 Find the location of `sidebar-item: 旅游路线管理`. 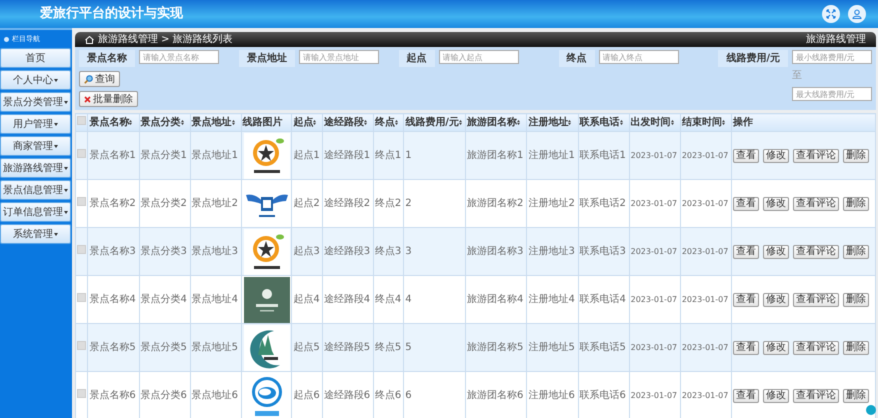

sidebar-item: 旅游路线管理 is located at coordinates (35, 168).